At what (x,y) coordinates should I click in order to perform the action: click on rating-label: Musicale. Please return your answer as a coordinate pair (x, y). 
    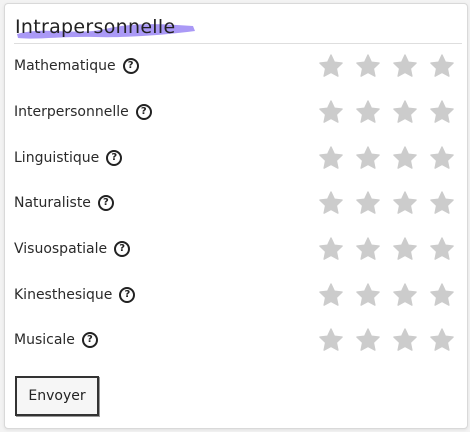
    Looking at the image, I should click on (44, 340).